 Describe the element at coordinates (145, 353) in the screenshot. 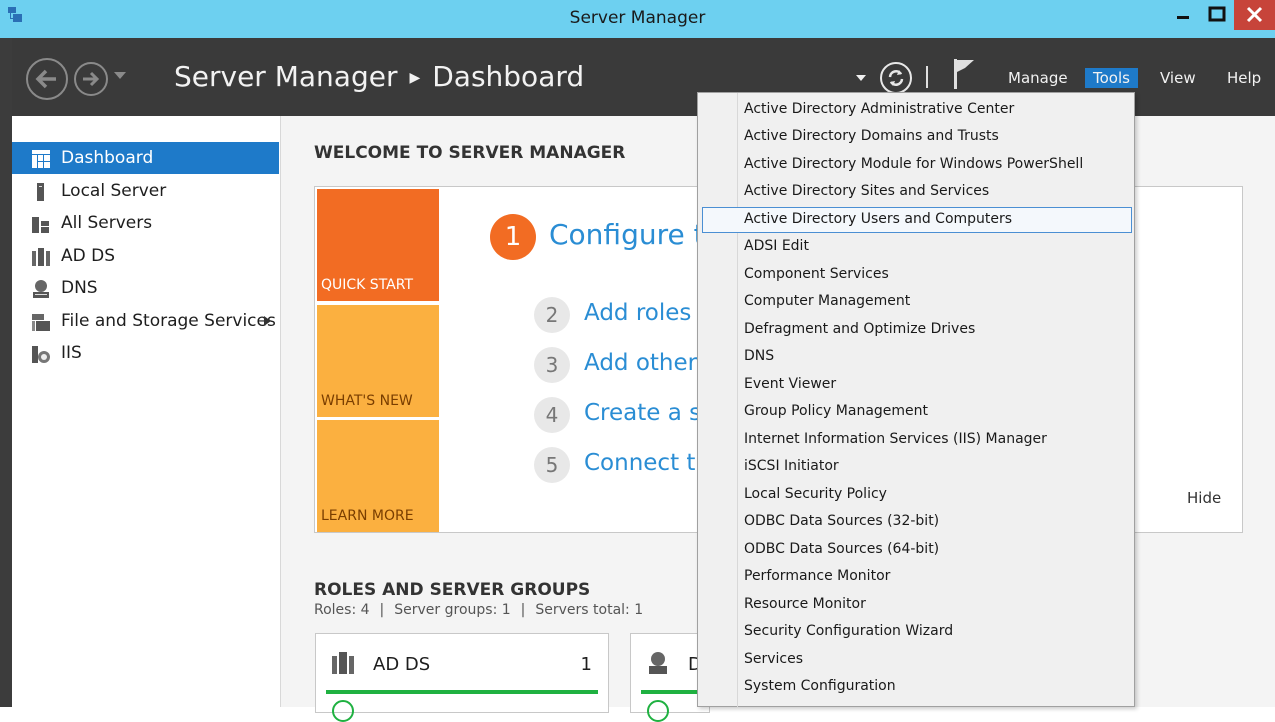

I see `sidebar-item-iis: IIS` at that location.